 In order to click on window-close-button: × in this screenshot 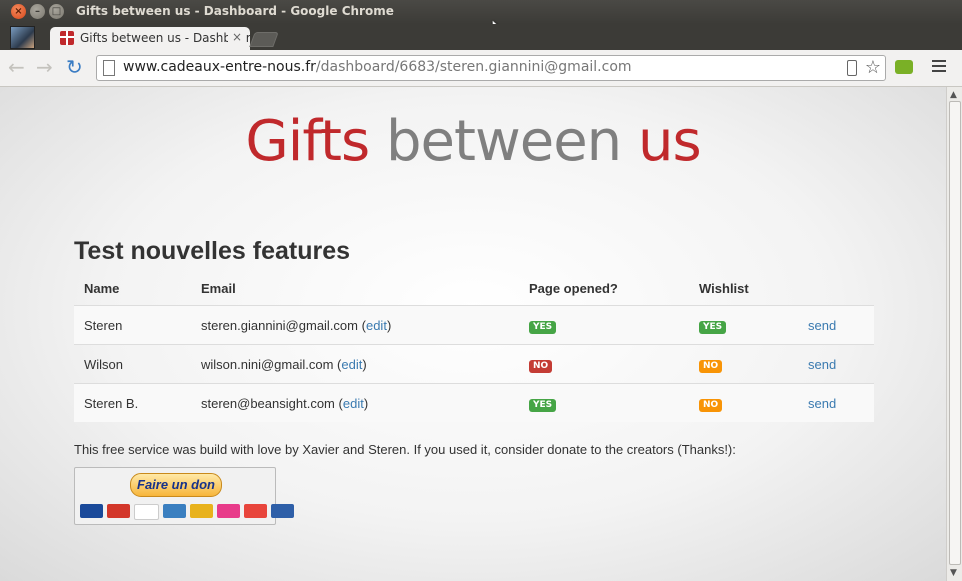, I will do `click(18, 11)`.